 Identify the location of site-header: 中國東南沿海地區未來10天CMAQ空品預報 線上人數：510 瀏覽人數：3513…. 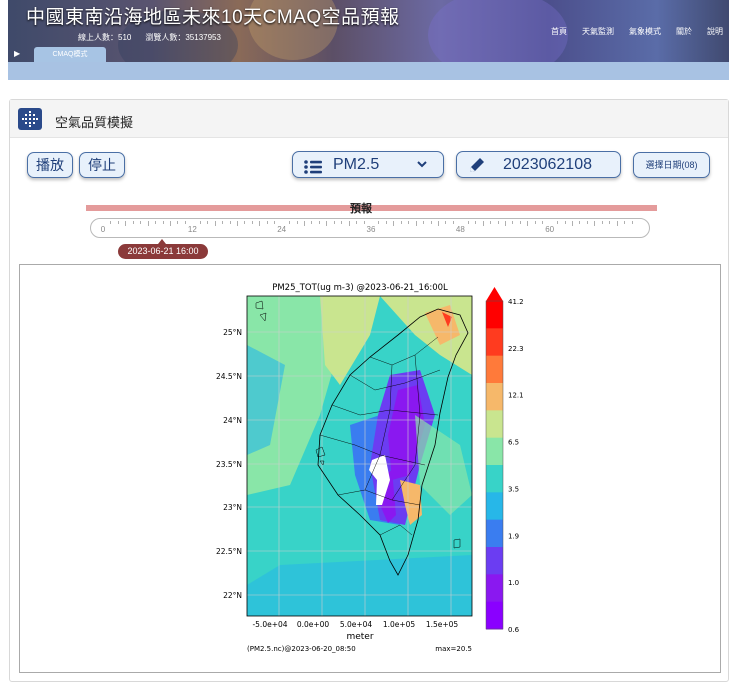
(368, 31).